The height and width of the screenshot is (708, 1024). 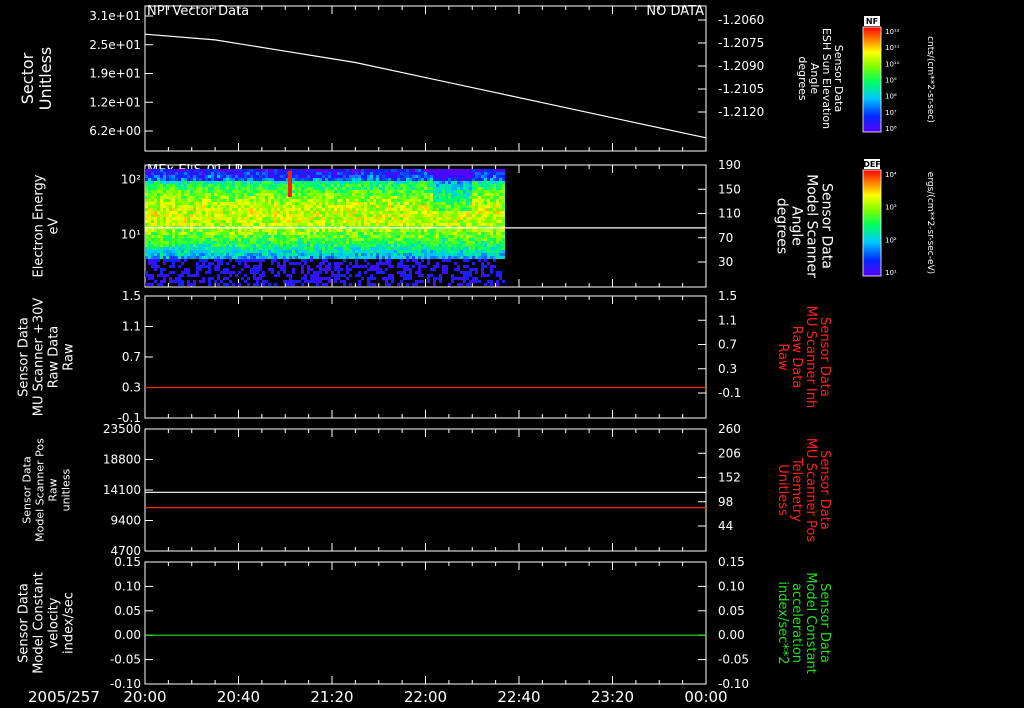 What do you see at coordinates (891, 97) in the screenshot?
I see `colorbar-tick-label: 10⁸` at bounding box center [891, 97].